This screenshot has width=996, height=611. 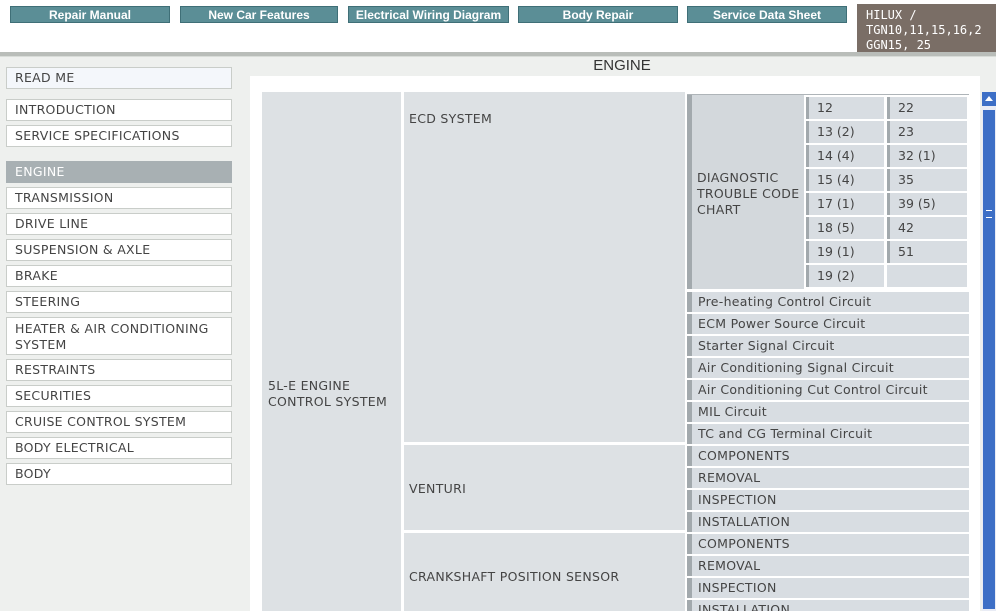 I want to click on model-line-1: HILUX /, so click(x=891, y=15).